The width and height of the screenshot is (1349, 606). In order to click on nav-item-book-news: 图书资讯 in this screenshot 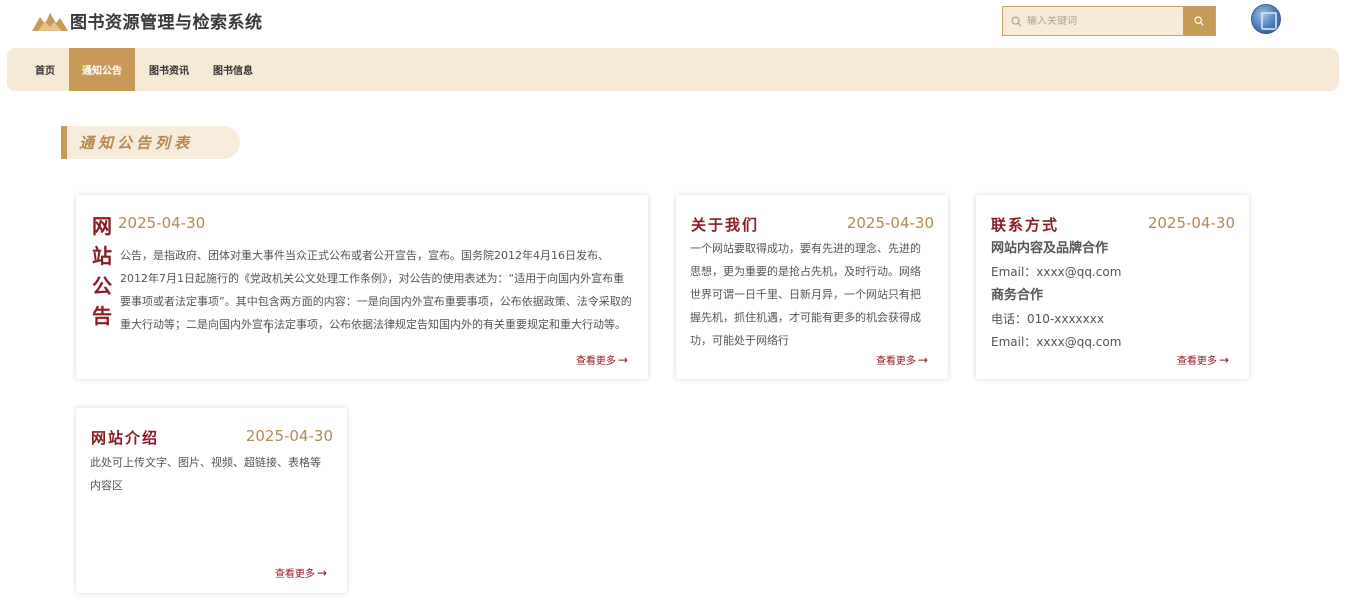, I will do `click(169, 69)`.